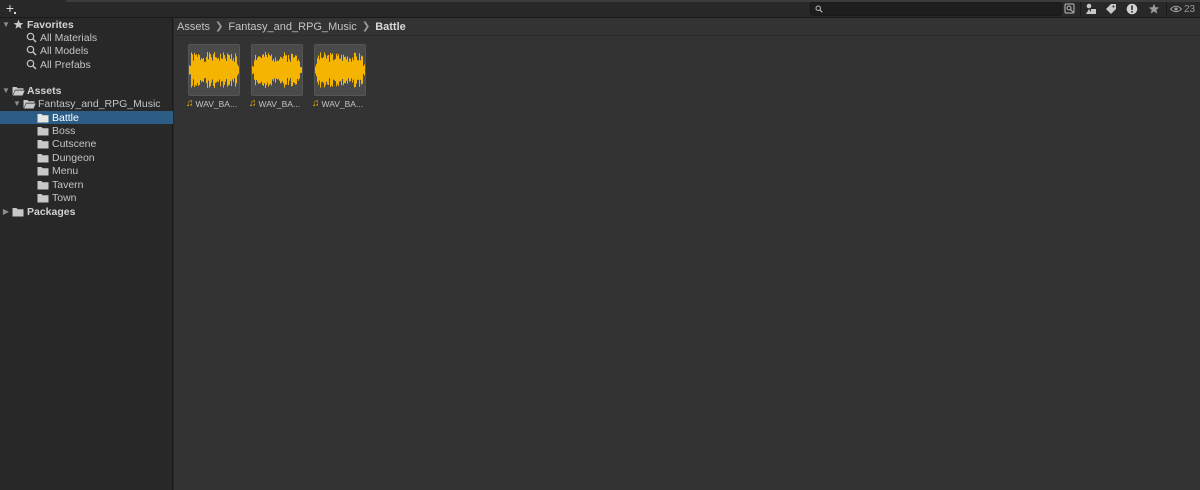 Image resolution: width=1200 pixels, height=490 pixels. I want to click on folder-dungeon: Dungeon, so click(86, 157).